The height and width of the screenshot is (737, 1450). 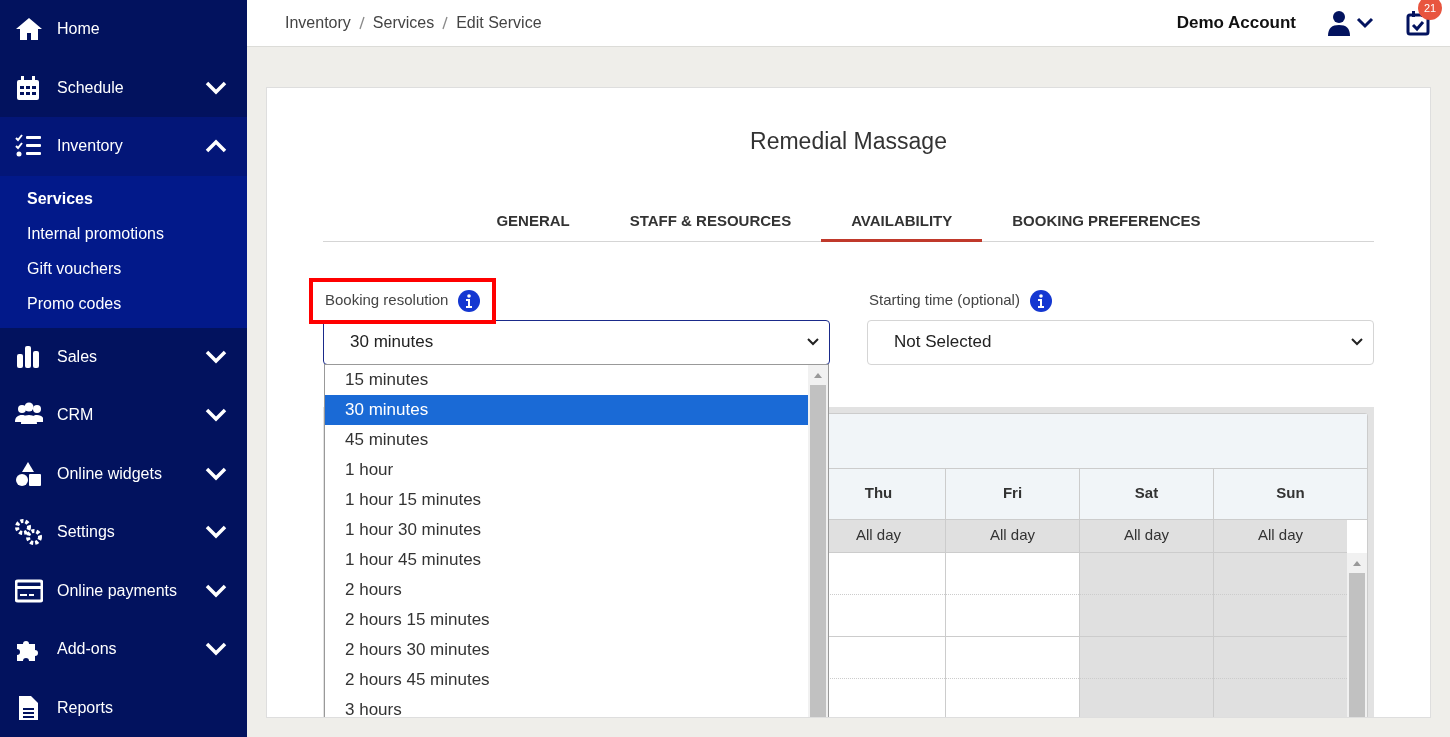 What do you see at coordinates (1290, 493) in the screenshot?
I see `day-header: Sun` at bounding box center [1290, 493].